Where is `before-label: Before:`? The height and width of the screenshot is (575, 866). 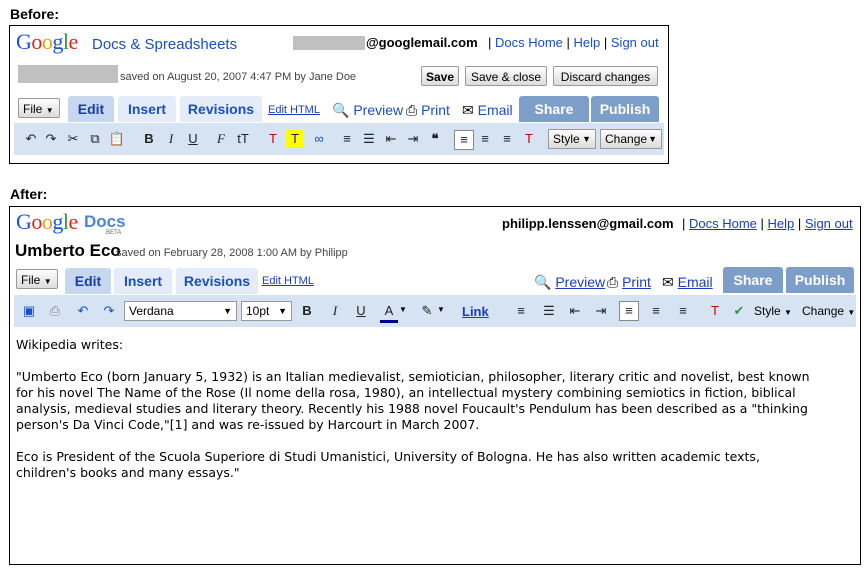 before-label: Before: is located at coordinates (35, 14).